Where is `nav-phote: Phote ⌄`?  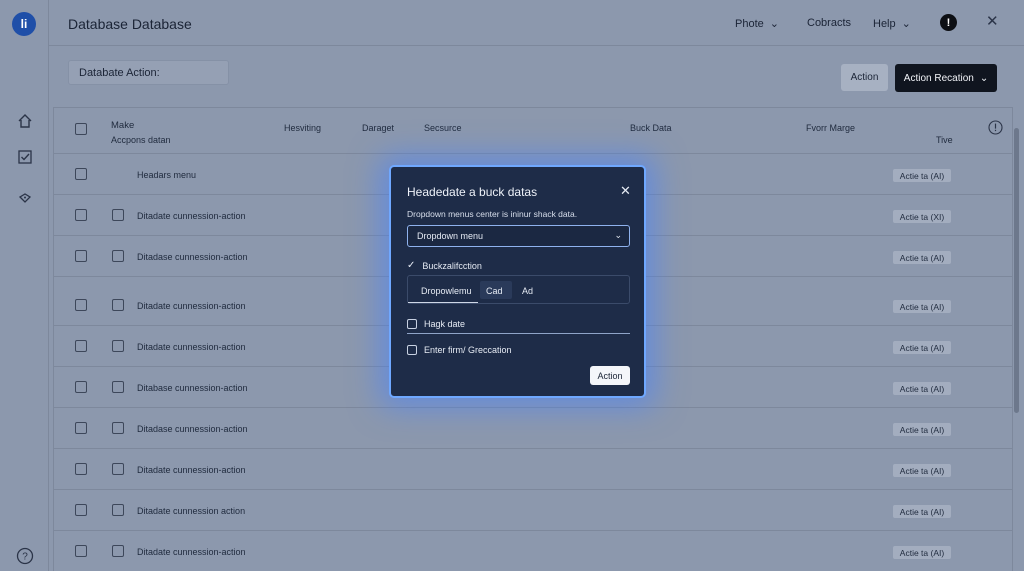 nav-phote: Phote ⌄ is located at coordinates (757, 24).